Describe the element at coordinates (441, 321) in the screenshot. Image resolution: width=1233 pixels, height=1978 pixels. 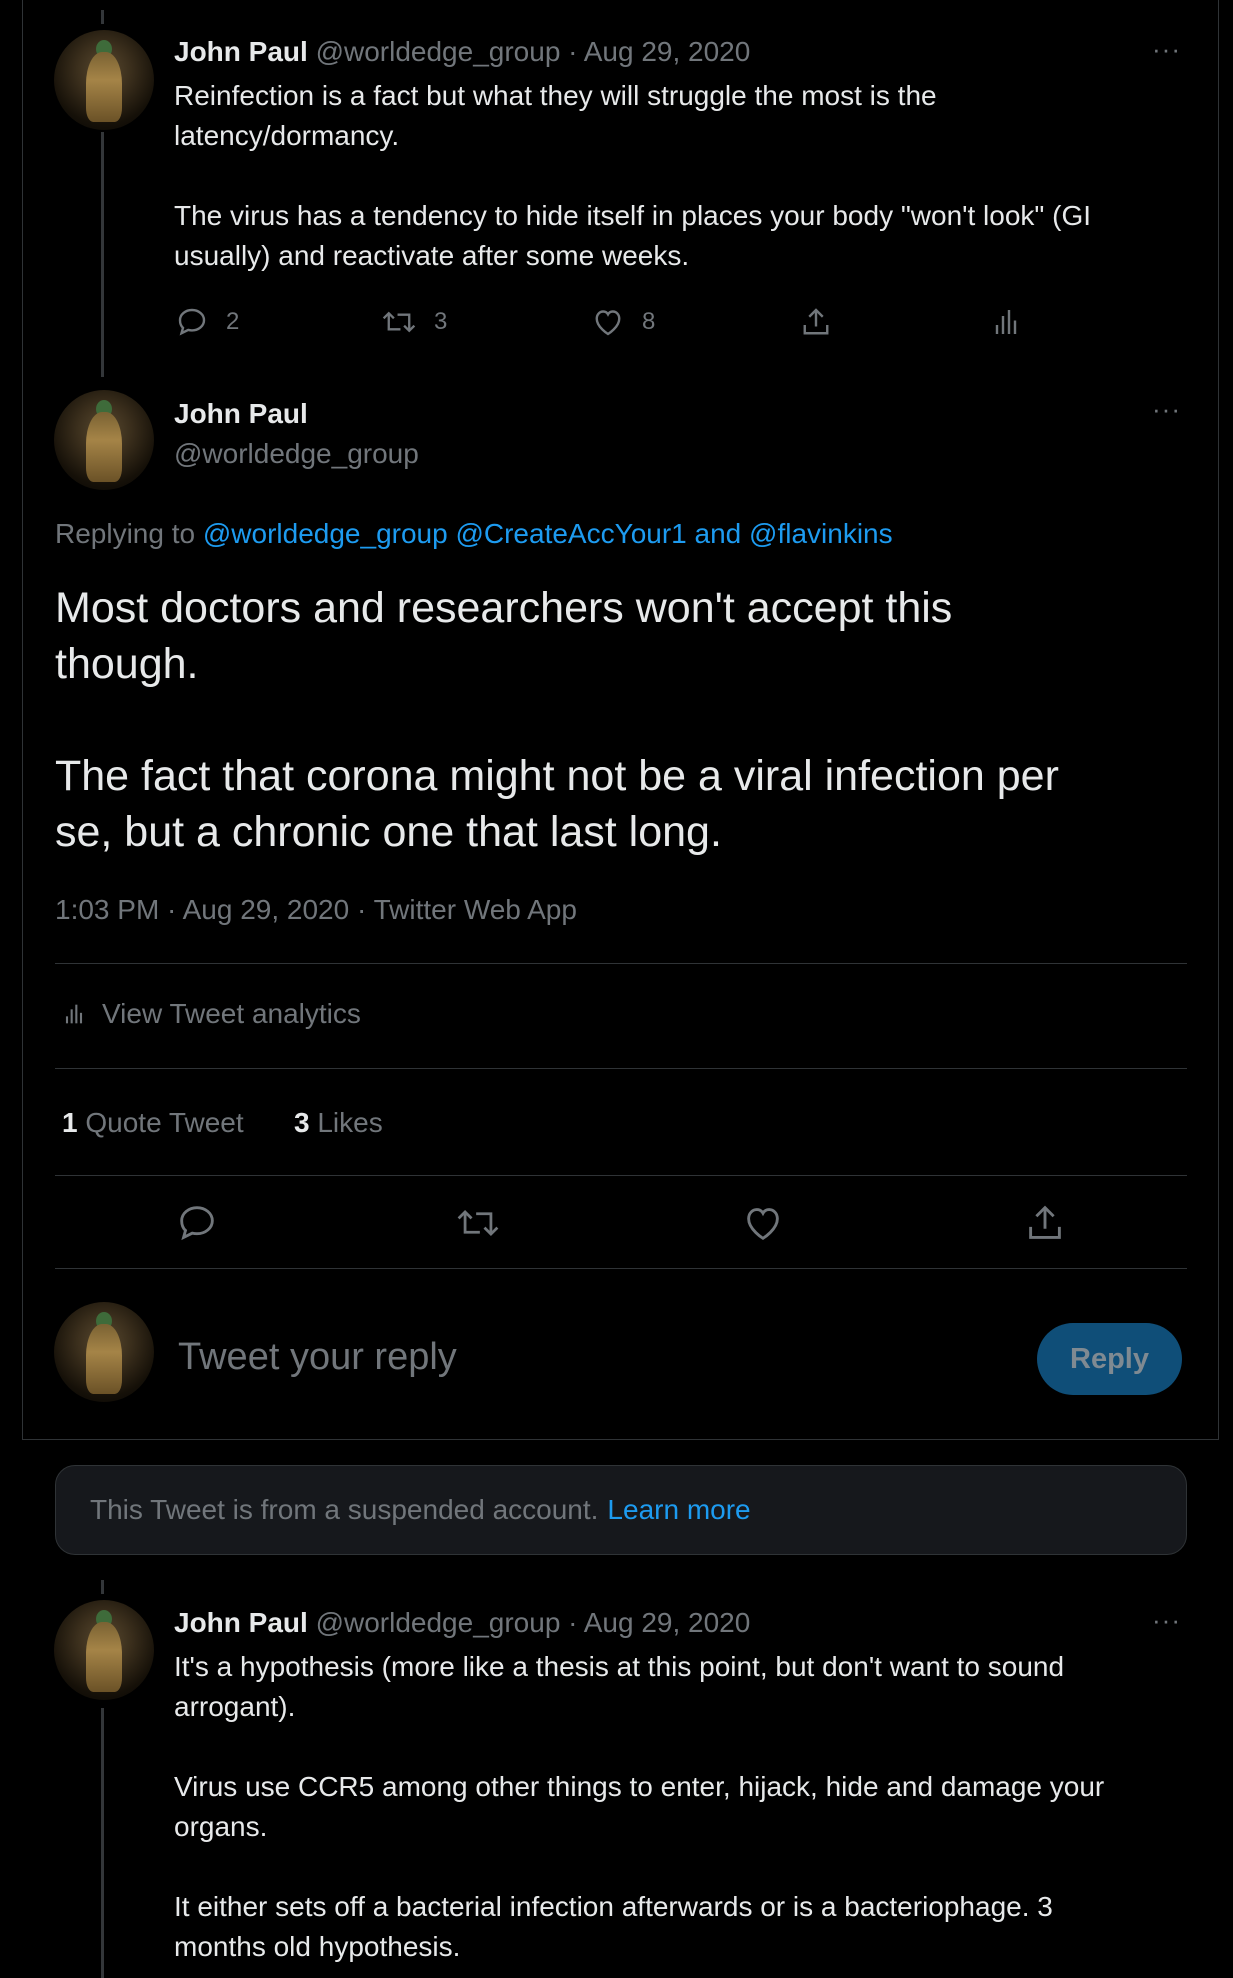
I see `retweet-count: 3` at that location.